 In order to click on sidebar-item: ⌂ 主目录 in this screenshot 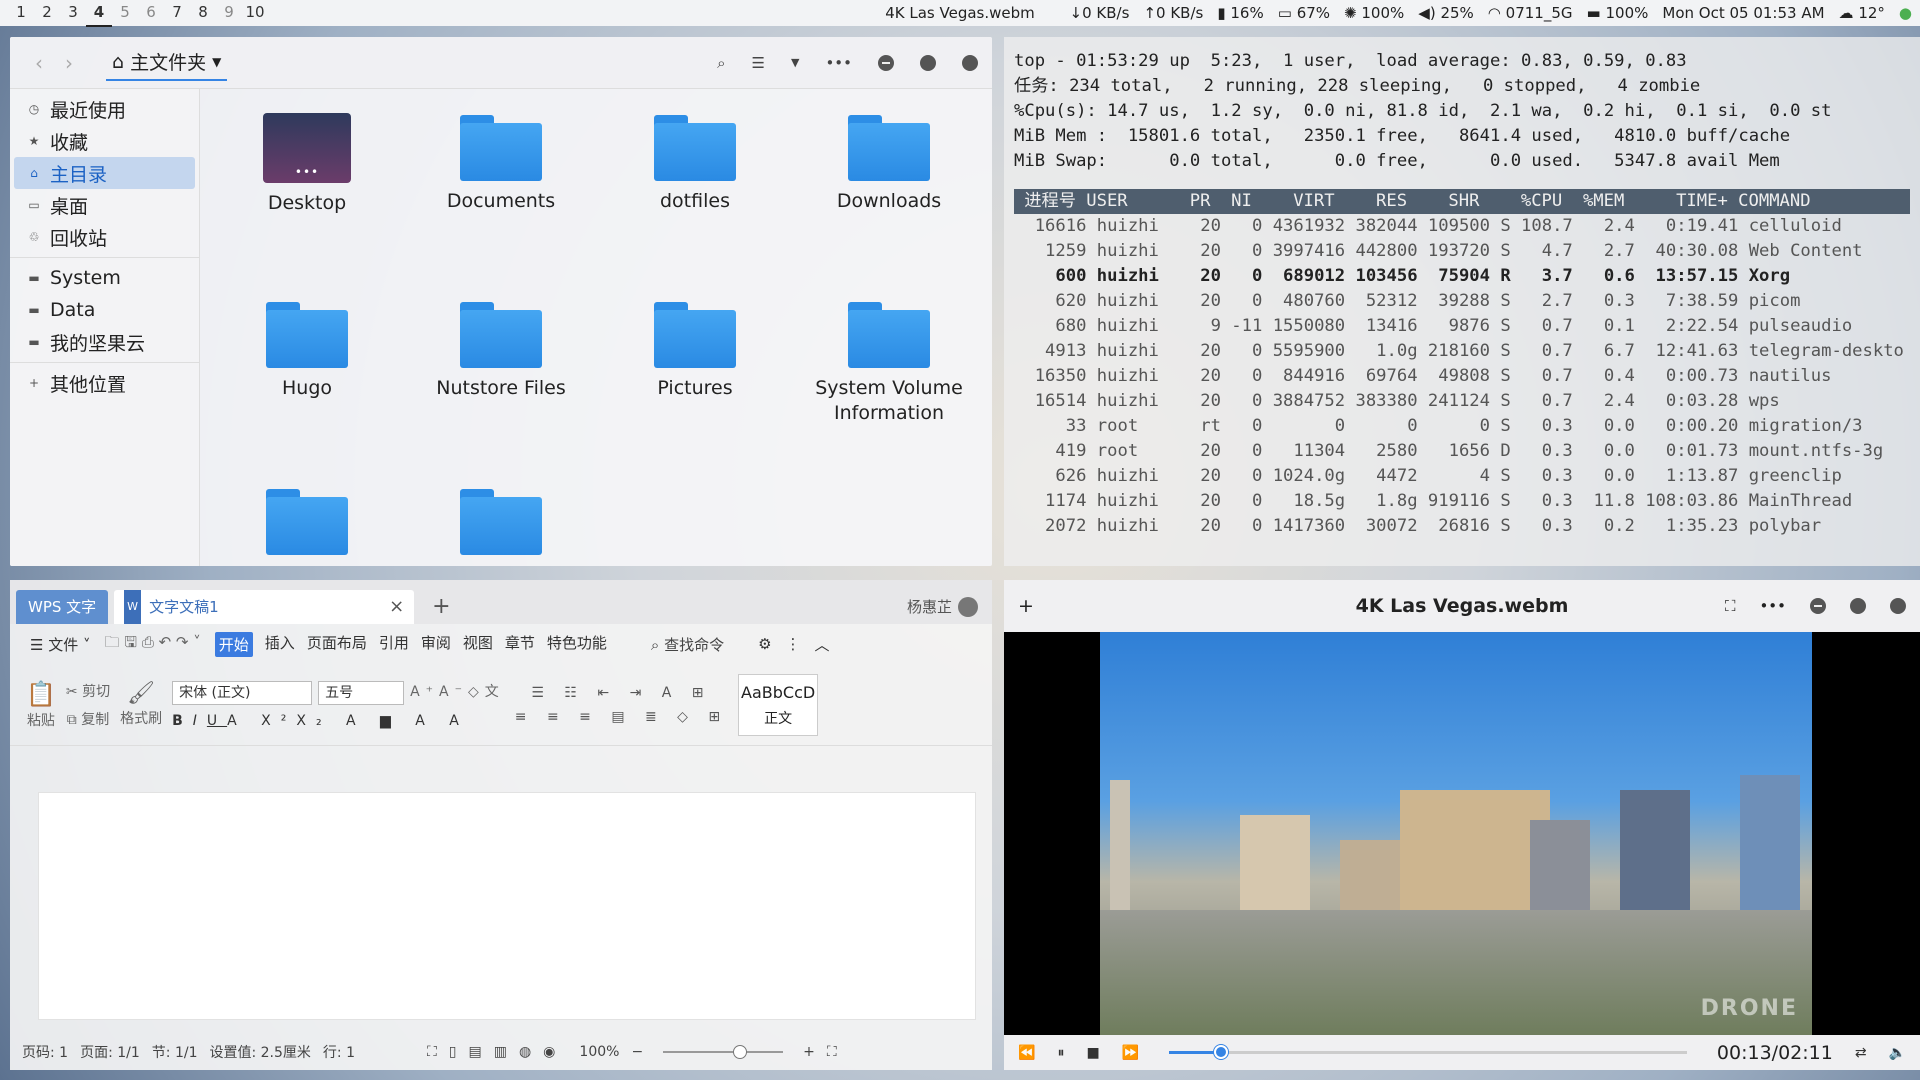, I will do `click(104, 173)`.